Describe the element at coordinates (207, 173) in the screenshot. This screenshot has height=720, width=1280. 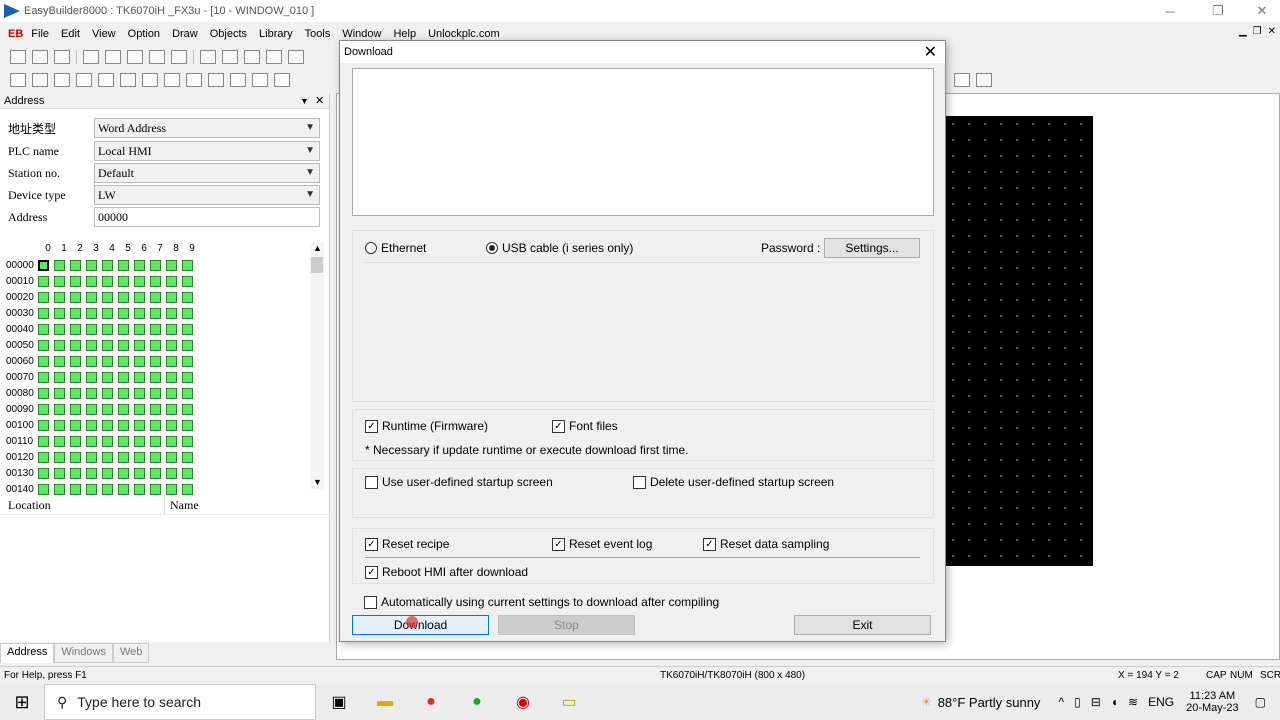
I see `station-select: Default ▼` at that location.